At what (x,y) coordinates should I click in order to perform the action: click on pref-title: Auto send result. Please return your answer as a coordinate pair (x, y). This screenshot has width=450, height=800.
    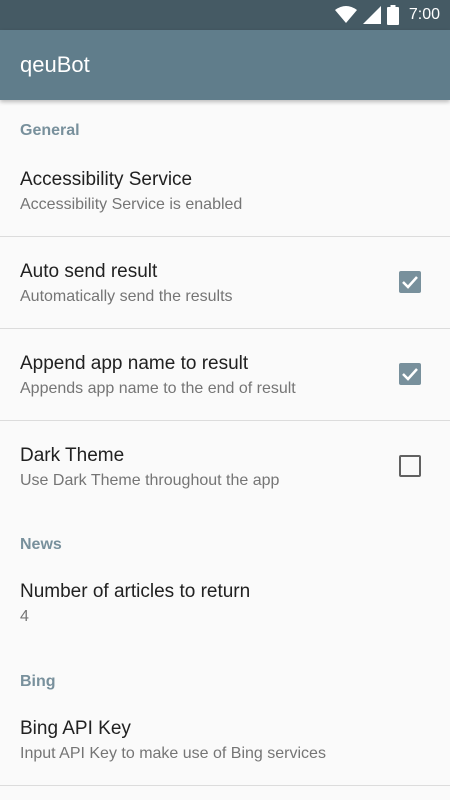
    Looking at the image, I should click on (89, 271).